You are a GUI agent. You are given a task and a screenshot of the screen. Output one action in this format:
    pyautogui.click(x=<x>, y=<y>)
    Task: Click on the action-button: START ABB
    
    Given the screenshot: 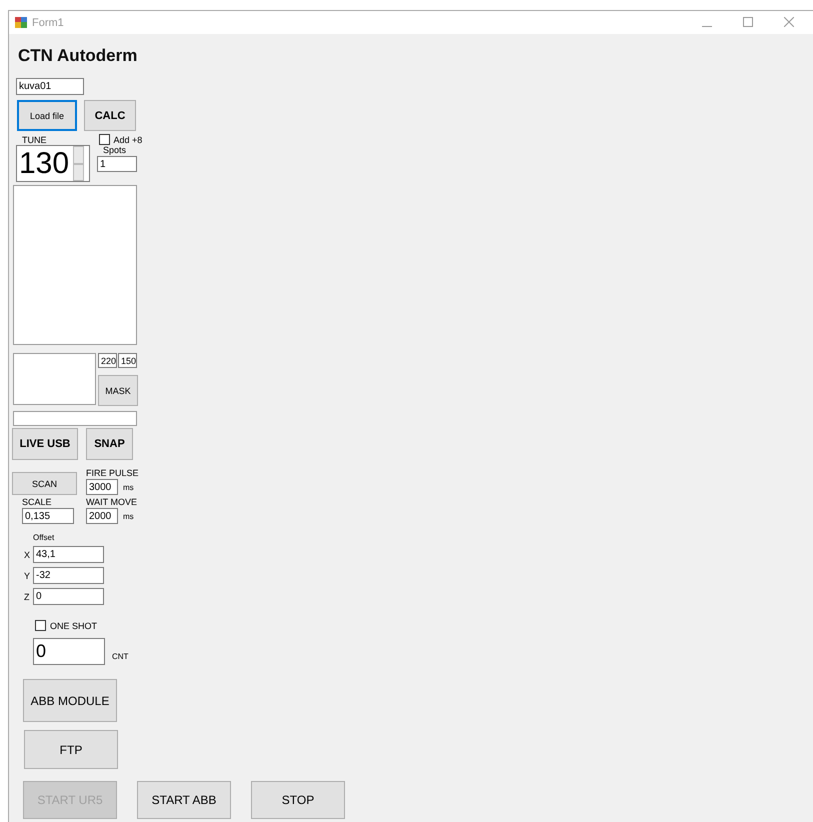 What is the action you would take?
    pyautogui.click(x=184, y=800)
    